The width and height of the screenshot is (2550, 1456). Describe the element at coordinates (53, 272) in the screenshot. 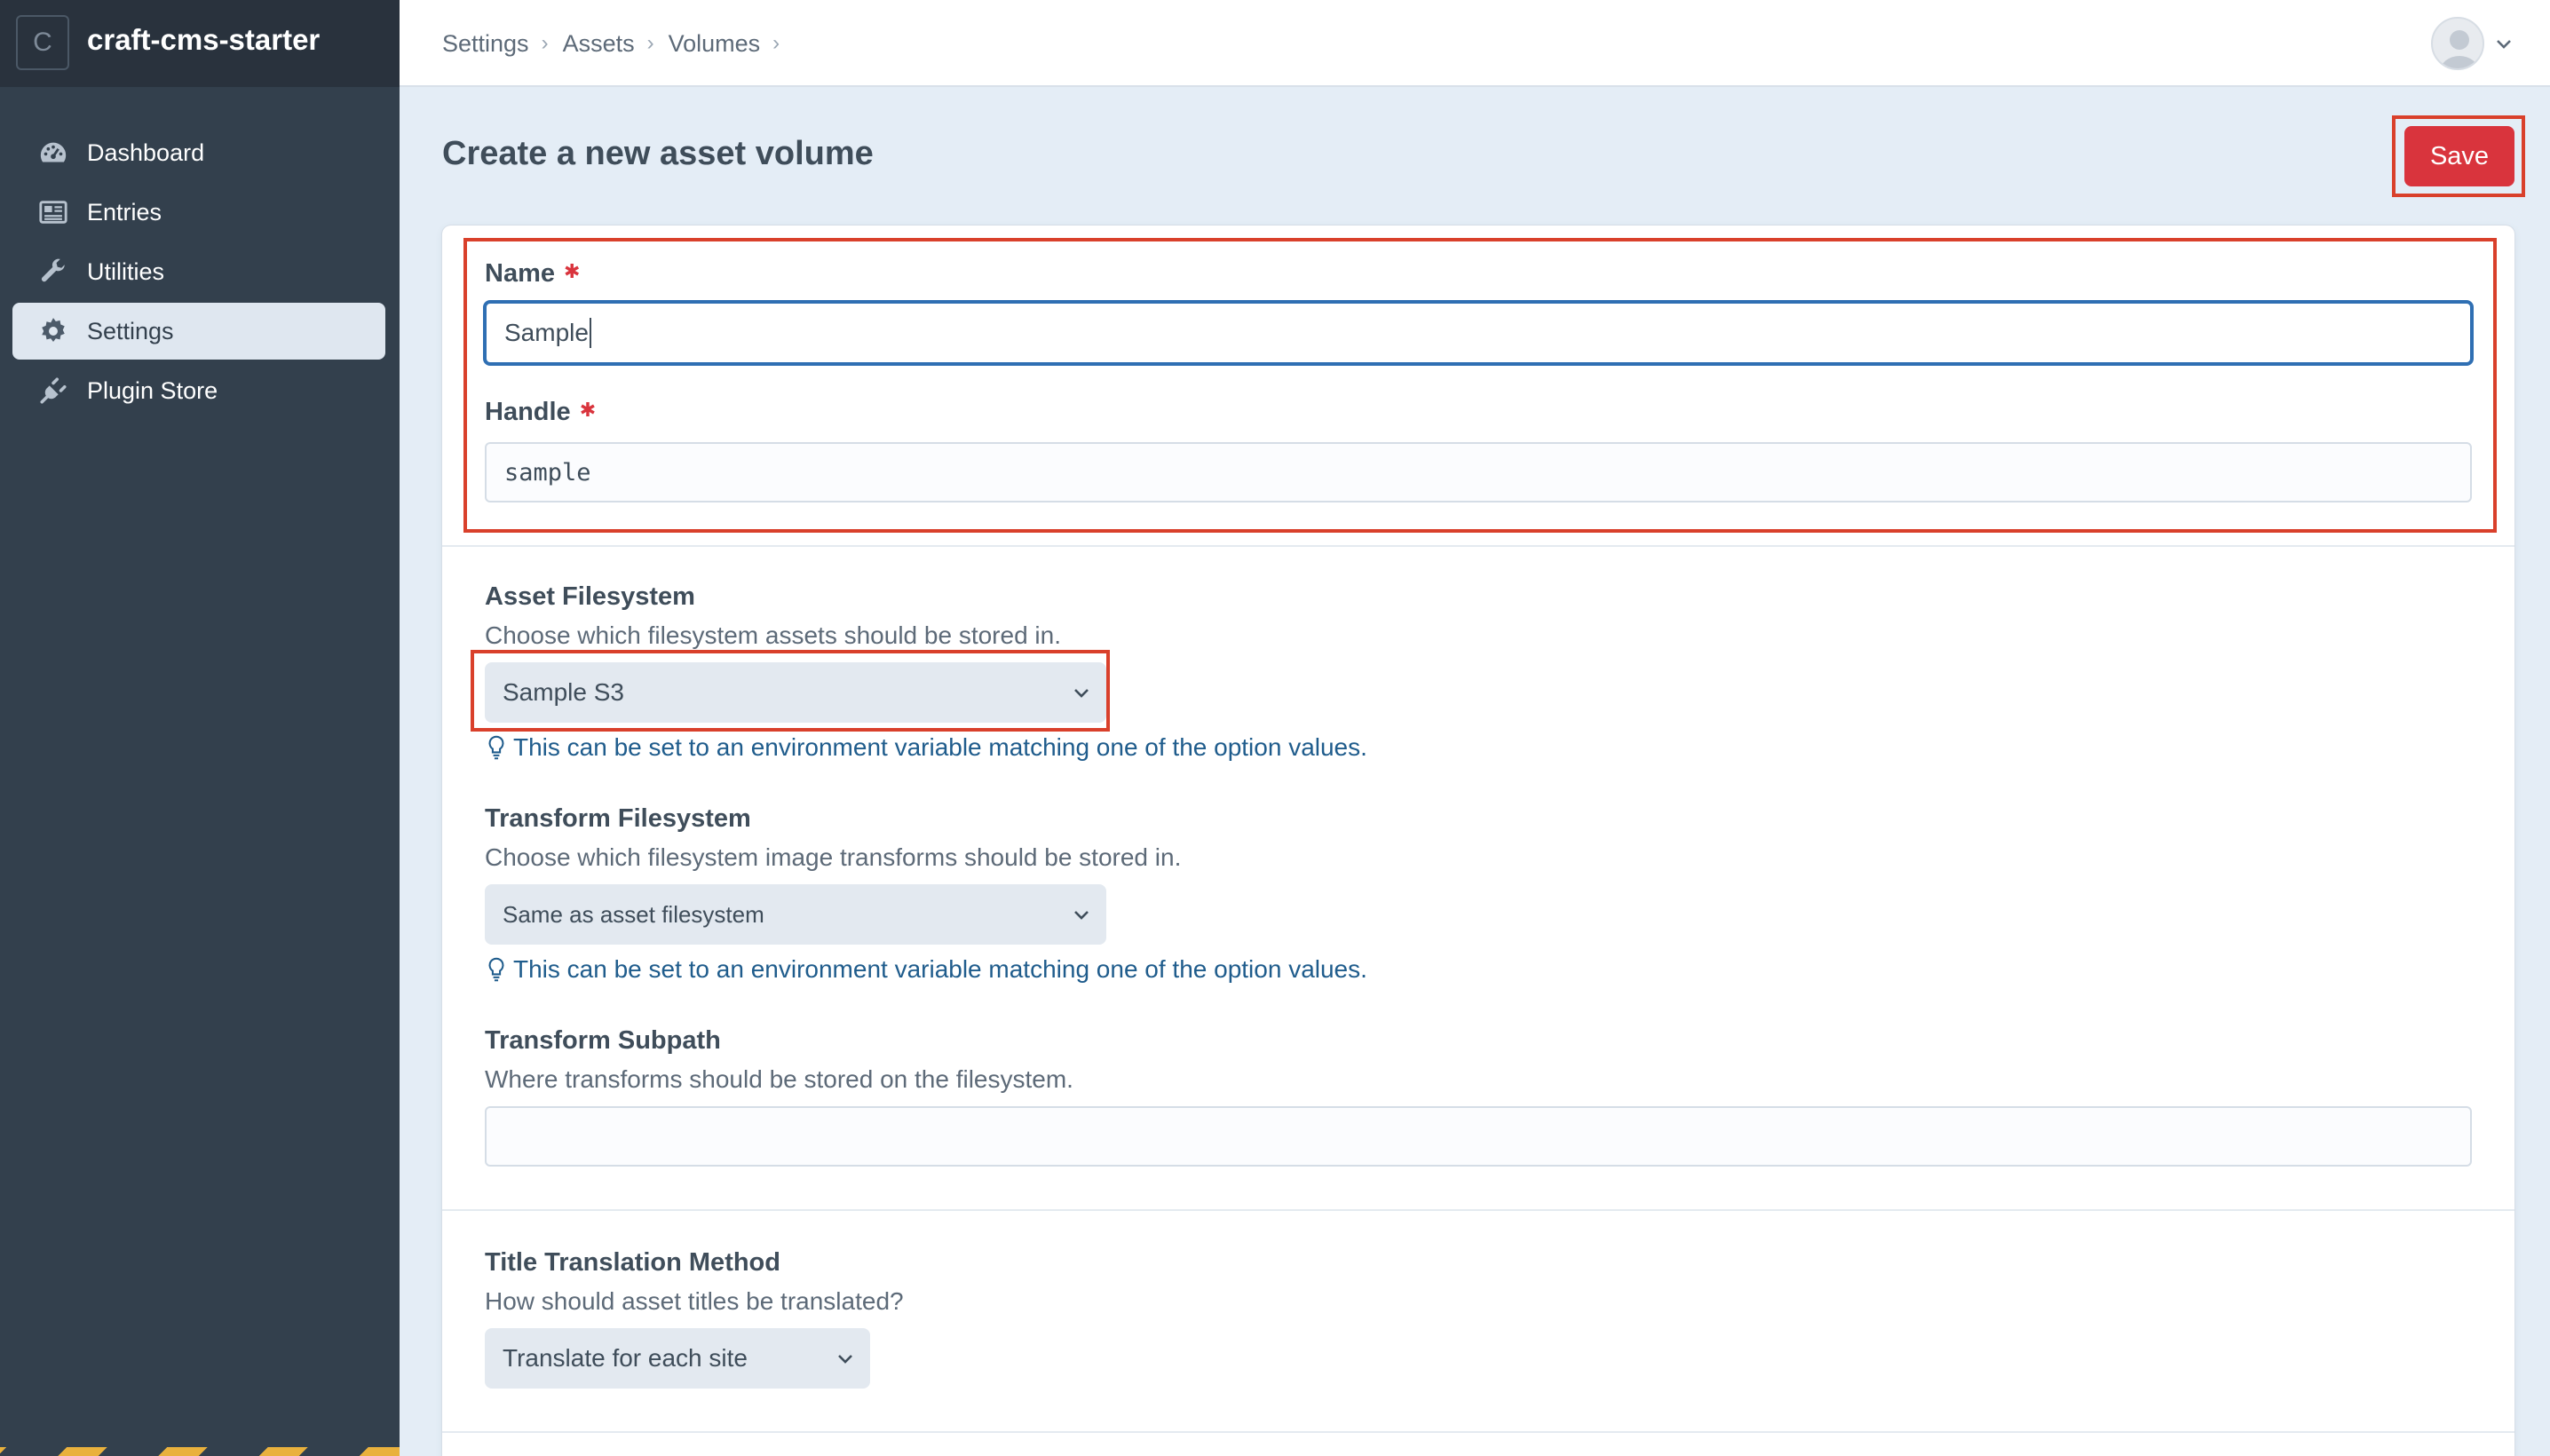

I see `wrench-icon` at that location.